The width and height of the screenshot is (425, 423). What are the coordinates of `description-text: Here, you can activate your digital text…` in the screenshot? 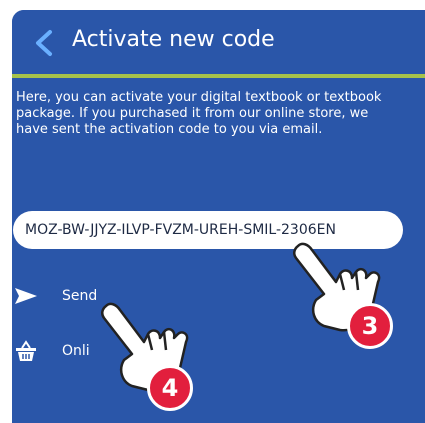 It's located at (199, 113).